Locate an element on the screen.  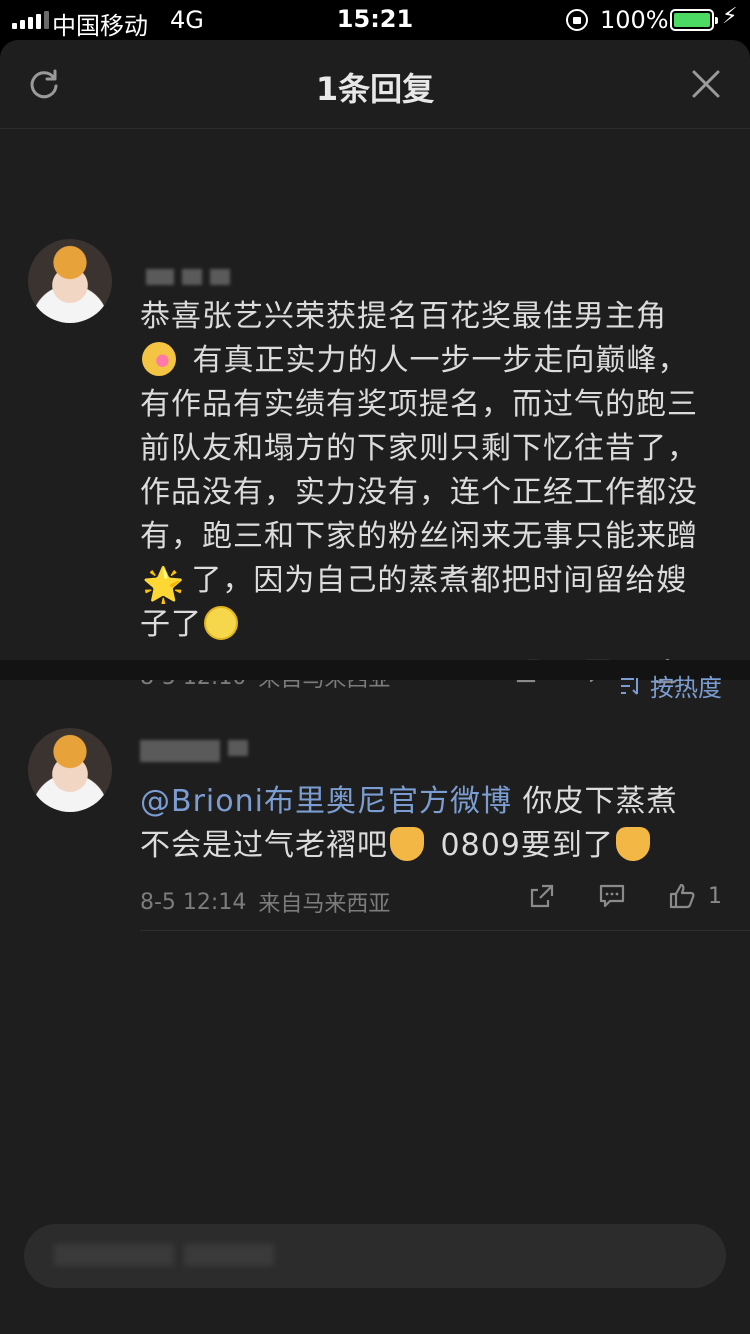
reply-meta: 8-5 12:14 来自马来西亚 is located at coordinates (265, 902).